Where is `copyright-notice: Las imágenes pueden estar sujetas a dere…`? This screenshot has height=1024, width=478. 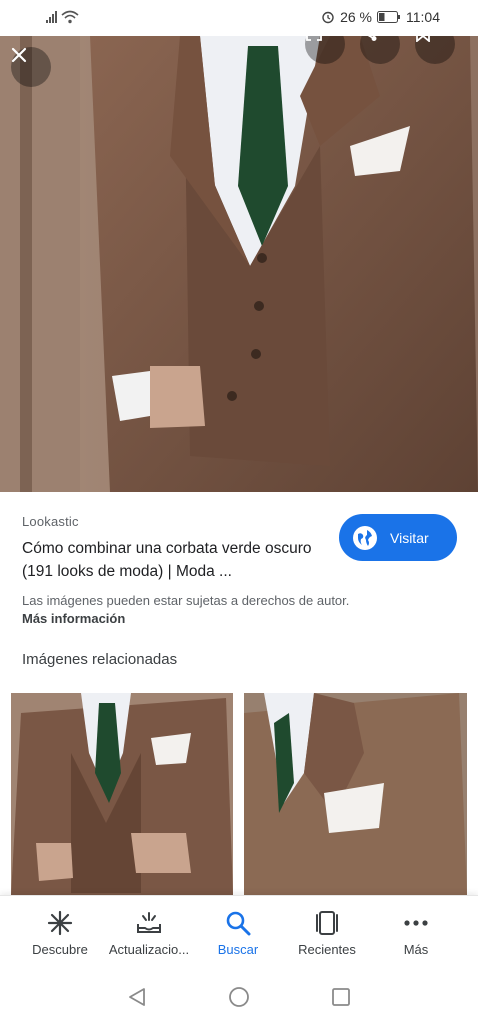 copyright-notice: Las imágenes pueden estar sujetas a dere… is located at coordinates (186, 600).